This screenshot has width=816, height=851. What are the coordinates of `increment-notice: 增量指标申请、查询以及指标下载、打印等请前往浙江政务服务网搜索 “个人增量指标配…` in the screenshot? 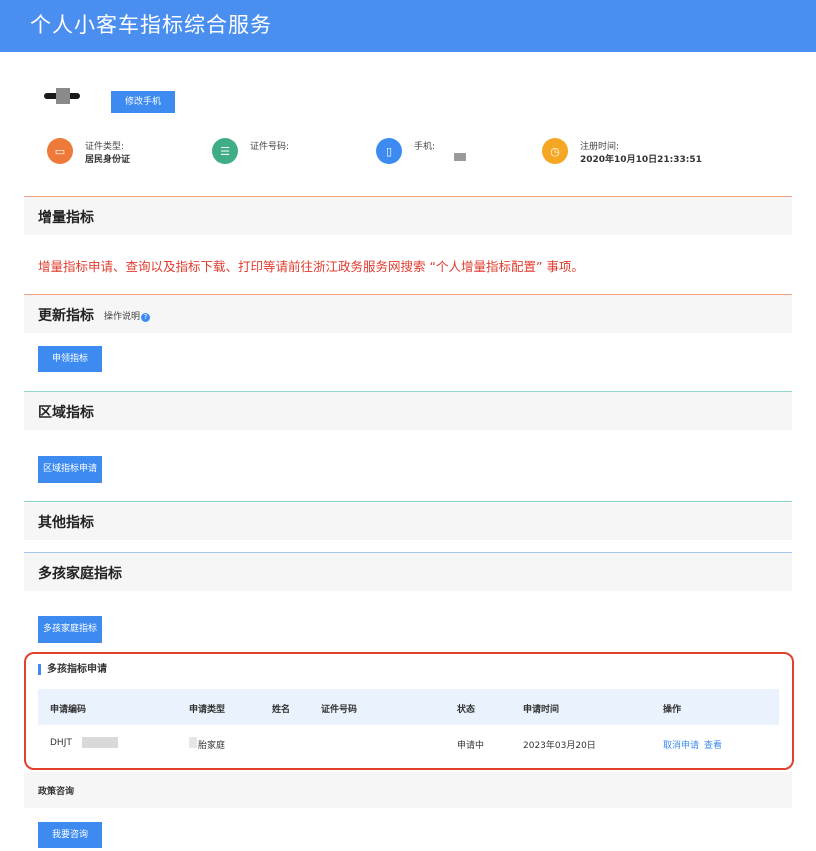 It's located at (311, 266).